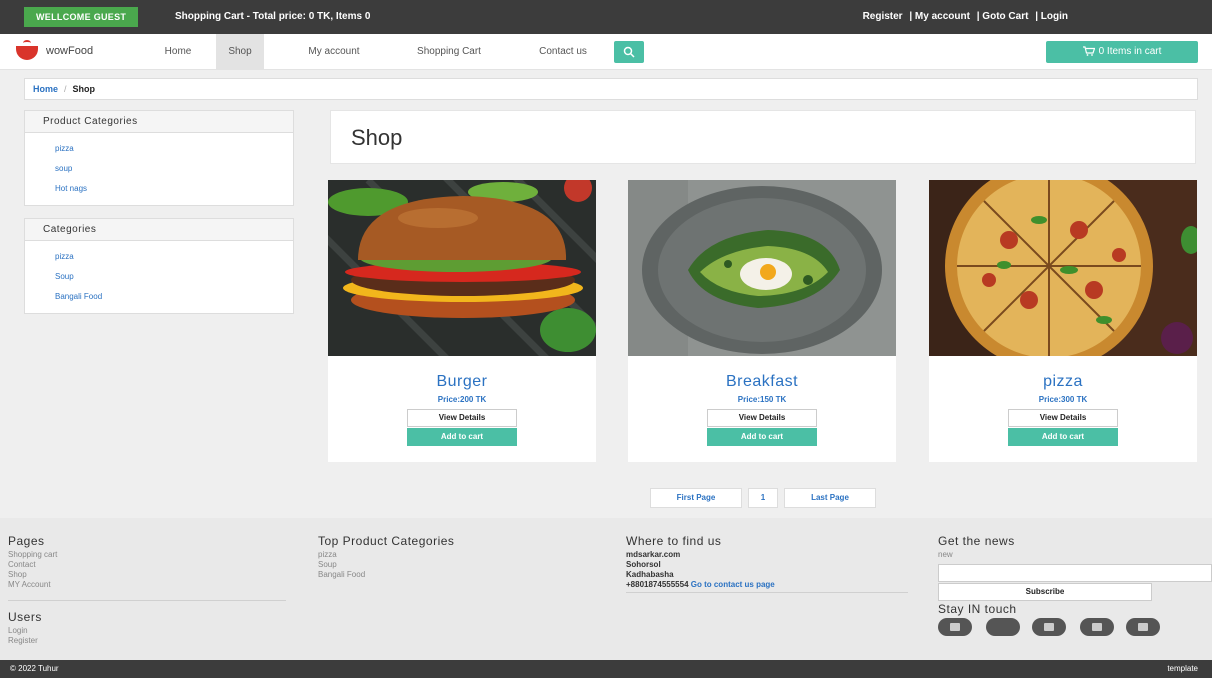 This screenshot has height=678, width=1212. Describe the element at coordinates (1051, 16) in the screenshot. I see `login-link: | Login` at that location.